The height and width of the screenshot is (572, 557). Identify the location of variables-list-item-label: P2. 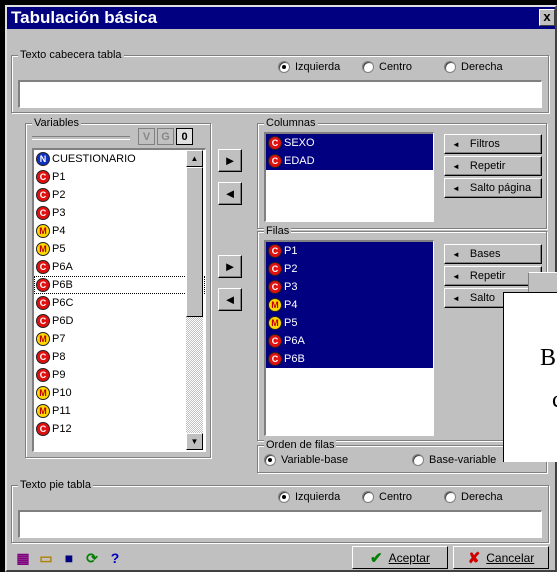
(58, 195).